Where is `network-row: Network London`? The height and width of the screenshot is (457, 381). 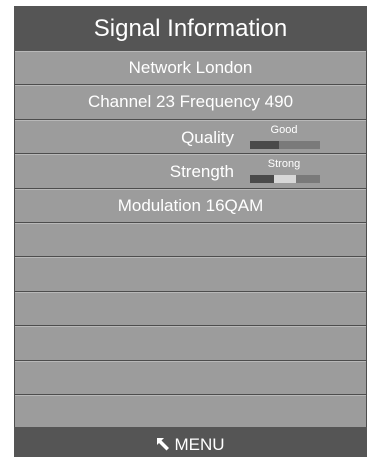 network-row: Network London is located at coordinates (190, 68).